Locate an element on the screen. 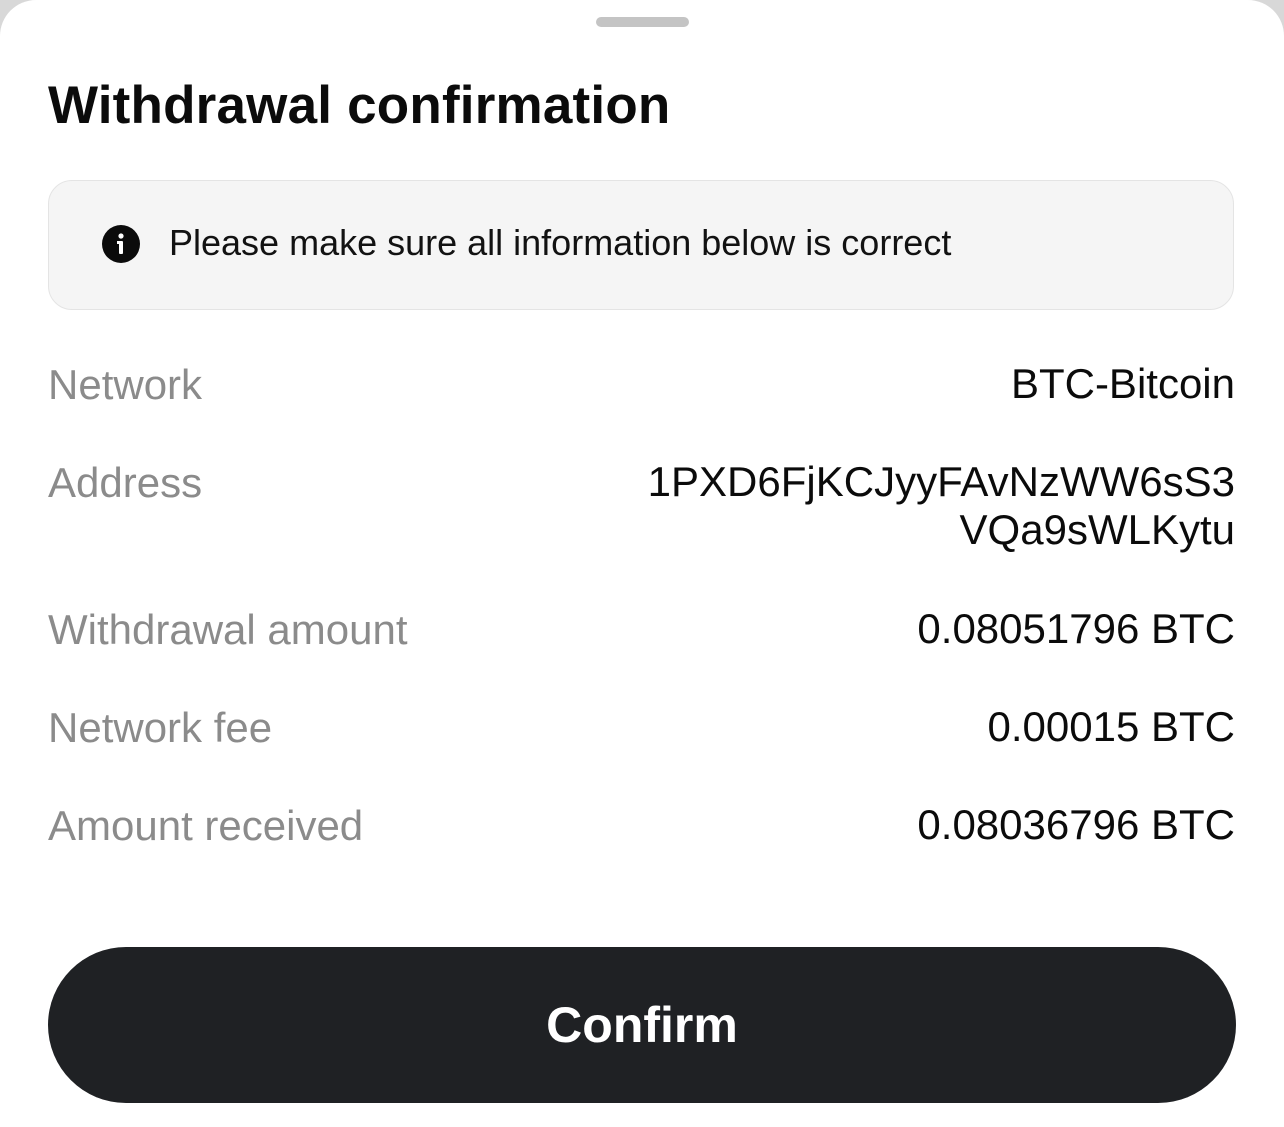 Image resolution: width=1284 pixels, height=1127 pixels. confirm-button: Confirm is located at coordinates (642, 1025).